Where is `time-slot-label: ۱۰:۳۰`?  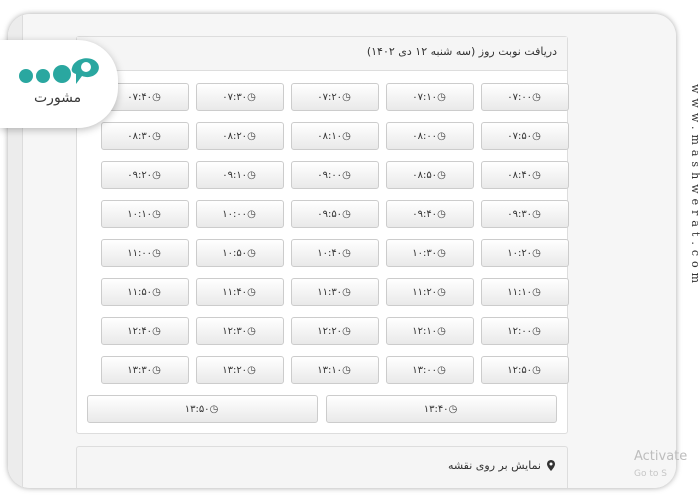
time-slot-label: ۱۰:۳۰ is located at coordinates (425, 253).